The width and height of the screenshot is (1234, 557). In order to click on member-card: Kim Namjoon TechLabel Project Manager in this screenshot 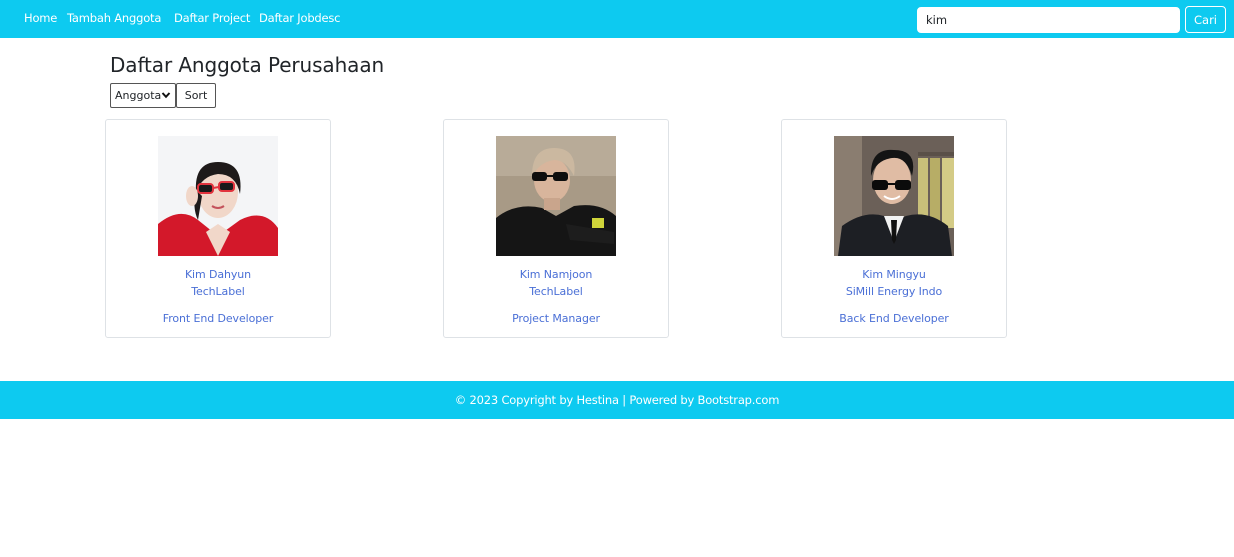, I will do `click(556, 228)`.